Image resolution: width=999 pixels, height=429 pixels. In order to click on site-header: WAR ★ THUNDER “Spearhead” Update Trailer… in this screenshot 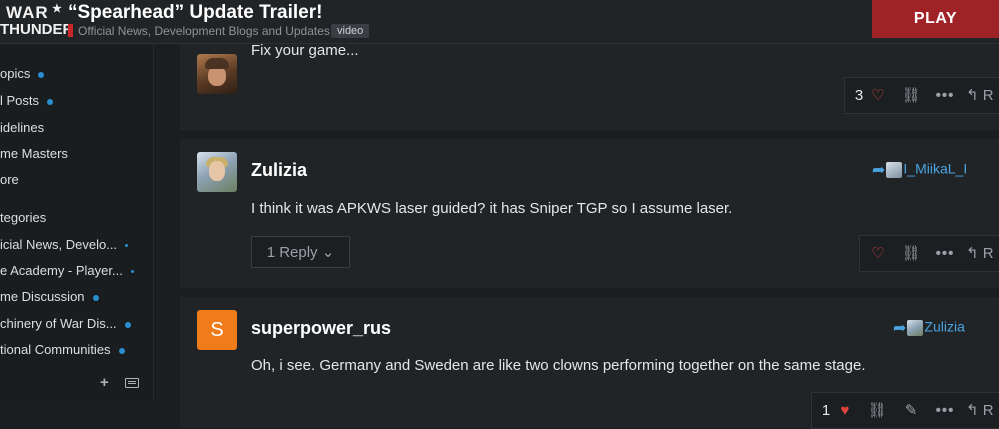, I will do `click(499, 22)`.